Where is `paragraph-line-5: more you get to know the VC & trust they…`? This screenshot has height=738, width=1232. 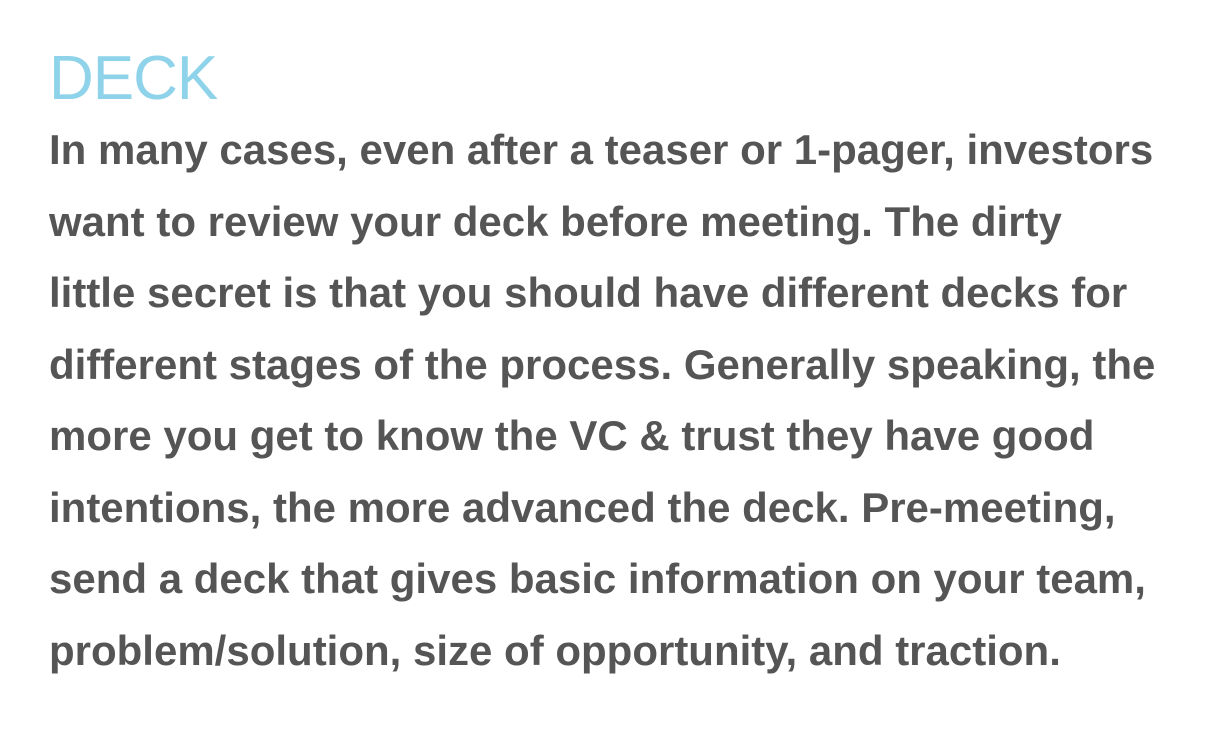
paragraph-line-5: more you get to know the VC & trust they… is located at coordinates (572, 435).